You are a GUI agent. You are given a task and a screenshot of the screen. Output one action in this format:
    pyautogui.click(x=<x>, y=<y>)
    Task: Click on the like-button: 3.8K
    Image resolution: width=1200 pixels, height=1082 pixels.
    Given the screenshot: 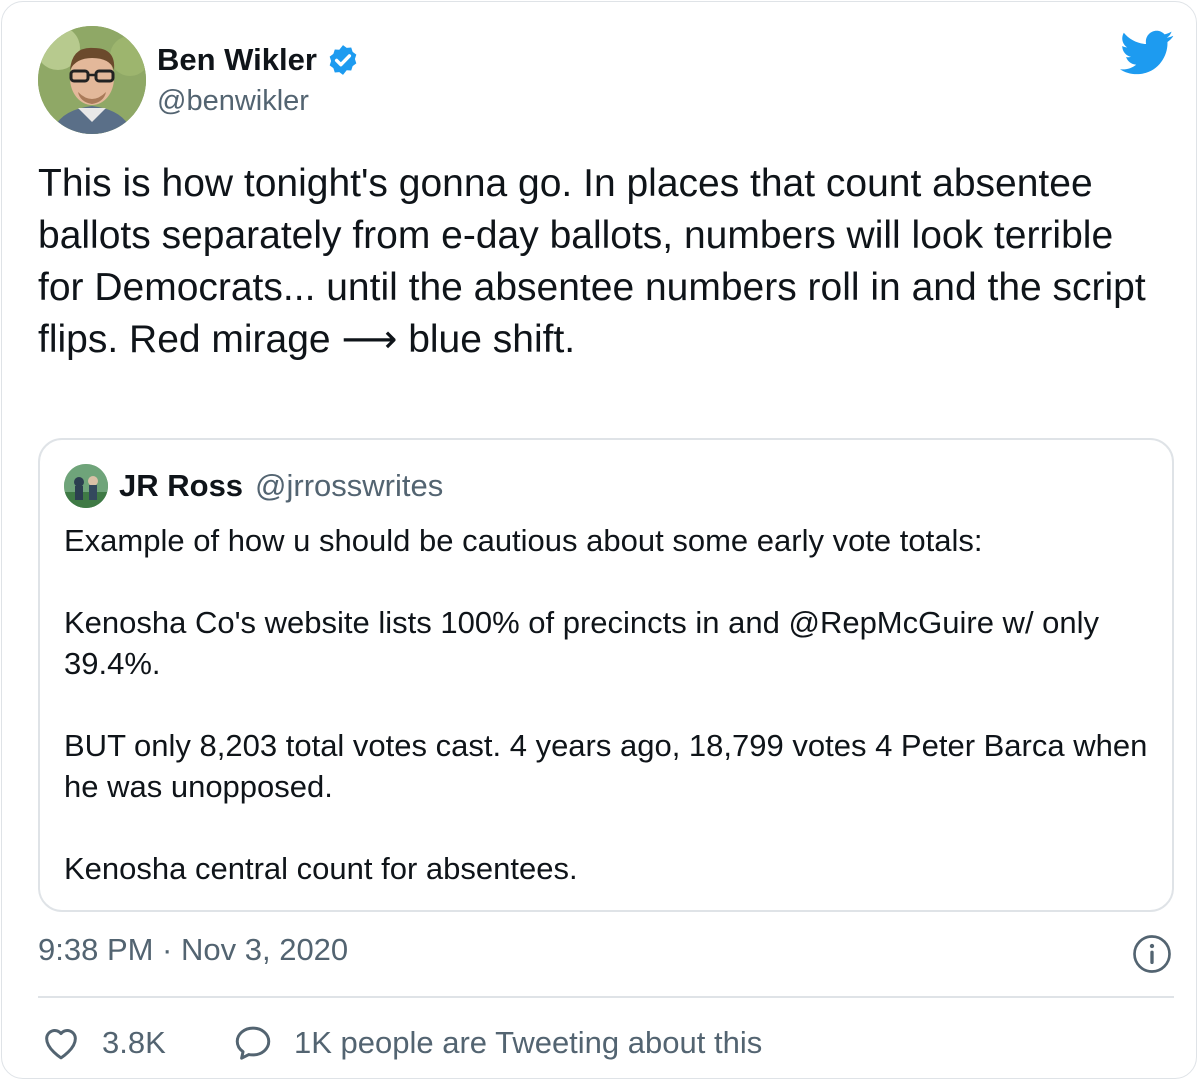 What is the action you would take?
    pyautogui.click(x=103, y=1043)
    